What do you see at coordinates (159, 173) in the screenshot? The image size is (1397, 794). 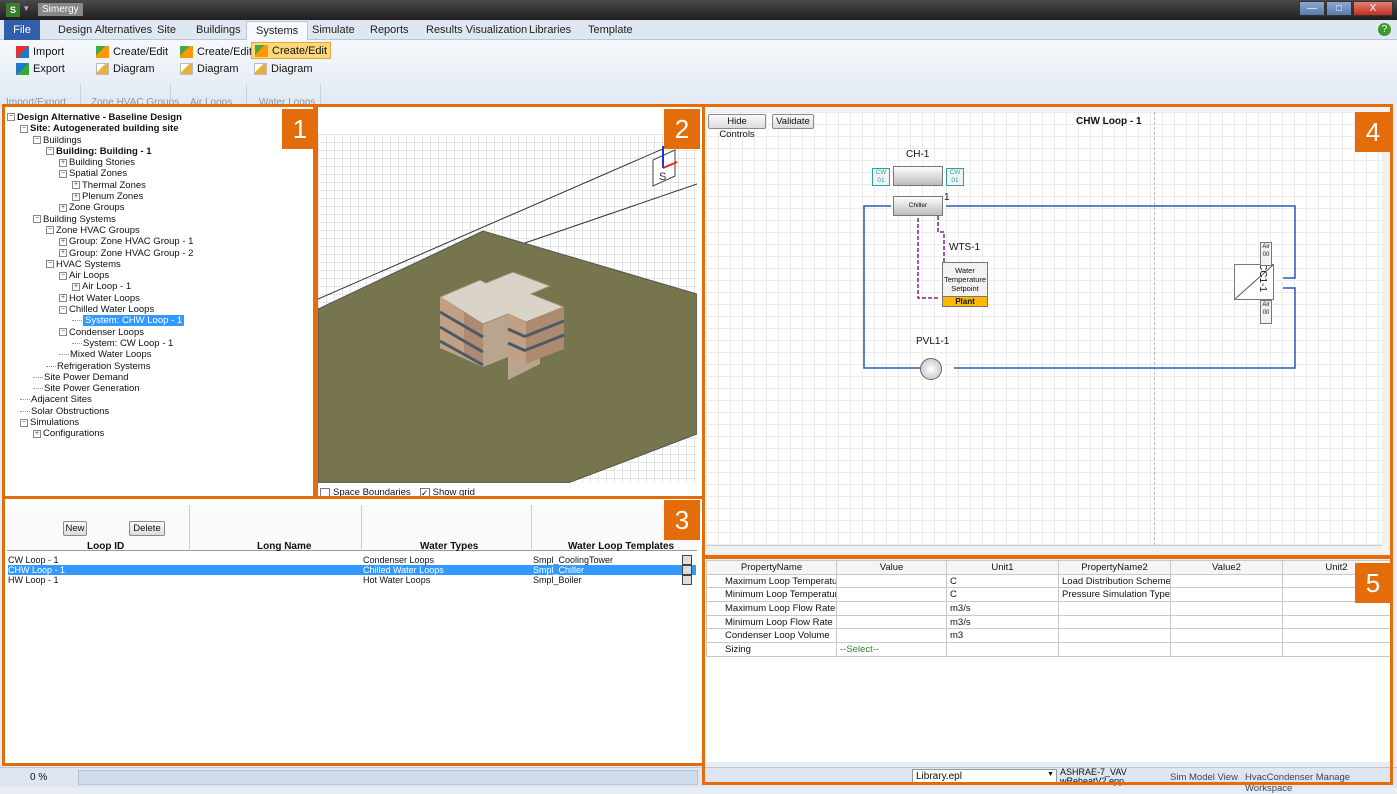 I see `tree-node: − Spatial Zones` at bounding box center [159, 173].